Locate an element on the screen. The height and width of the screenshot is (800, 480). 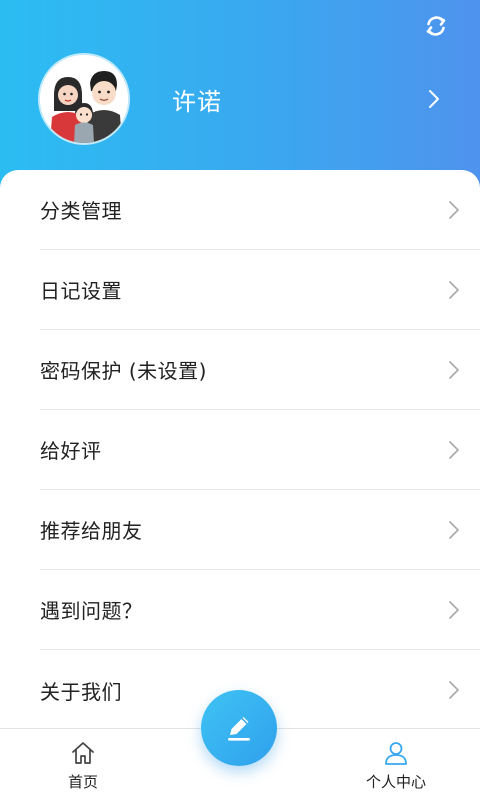
tab-profile: 个人中心 is located at coordinates (396, 764).